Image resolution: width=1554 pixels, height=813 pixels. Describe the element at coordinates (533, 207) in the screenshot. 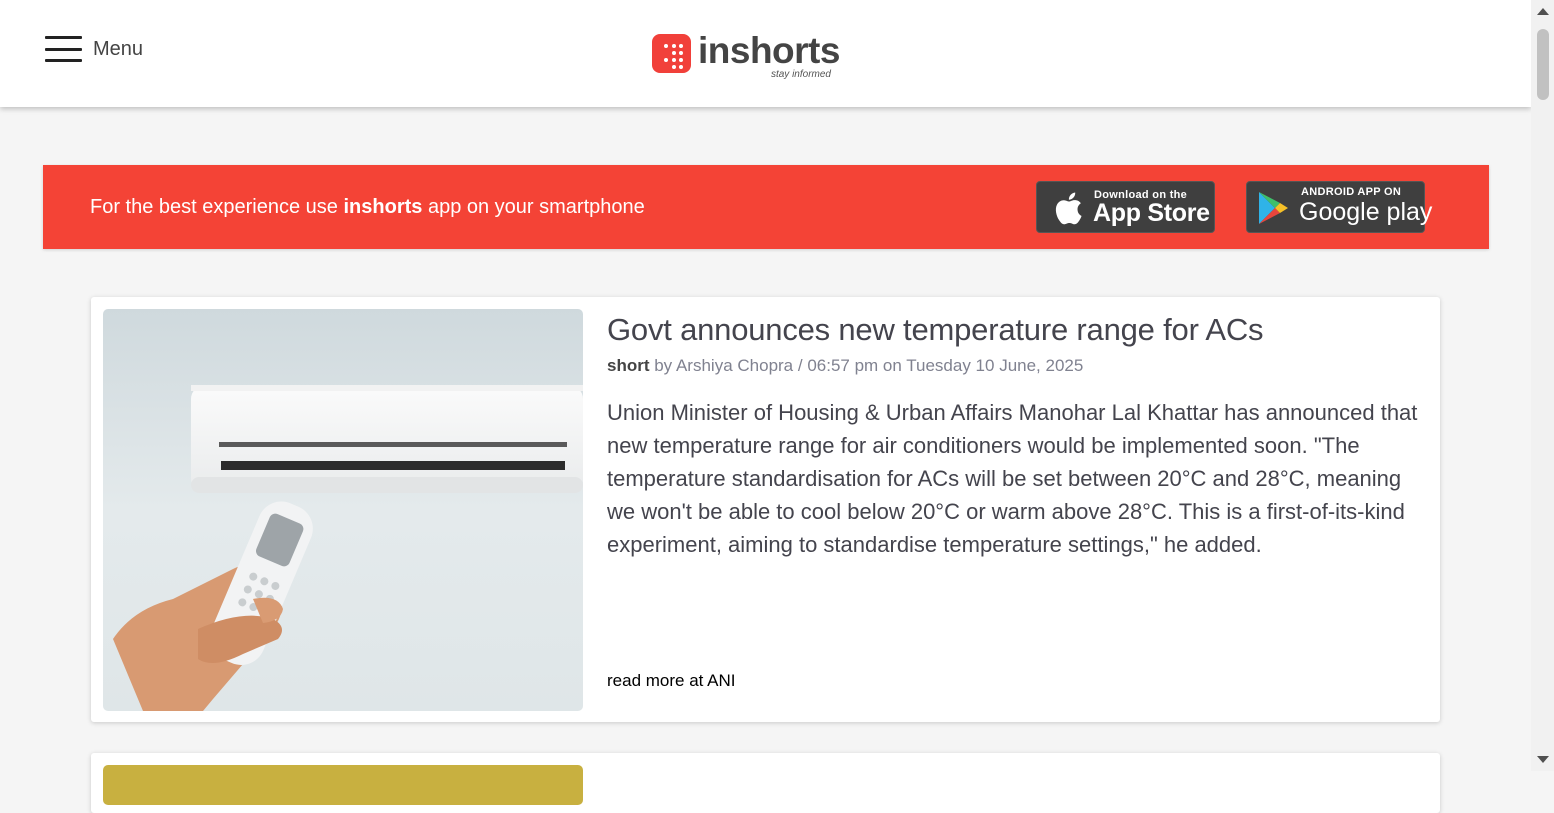

I see `banner-text-after: app on your smartphone` at that location.